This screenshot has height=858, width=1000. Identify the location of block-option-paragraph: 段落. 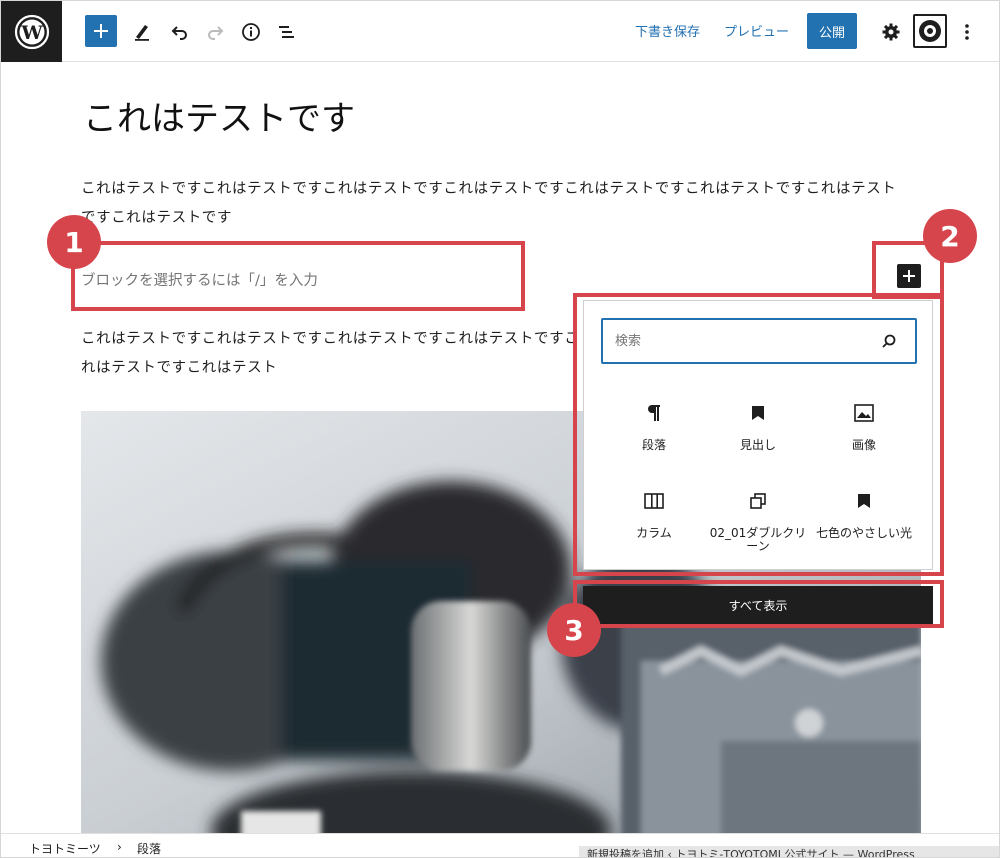
(654, 426).